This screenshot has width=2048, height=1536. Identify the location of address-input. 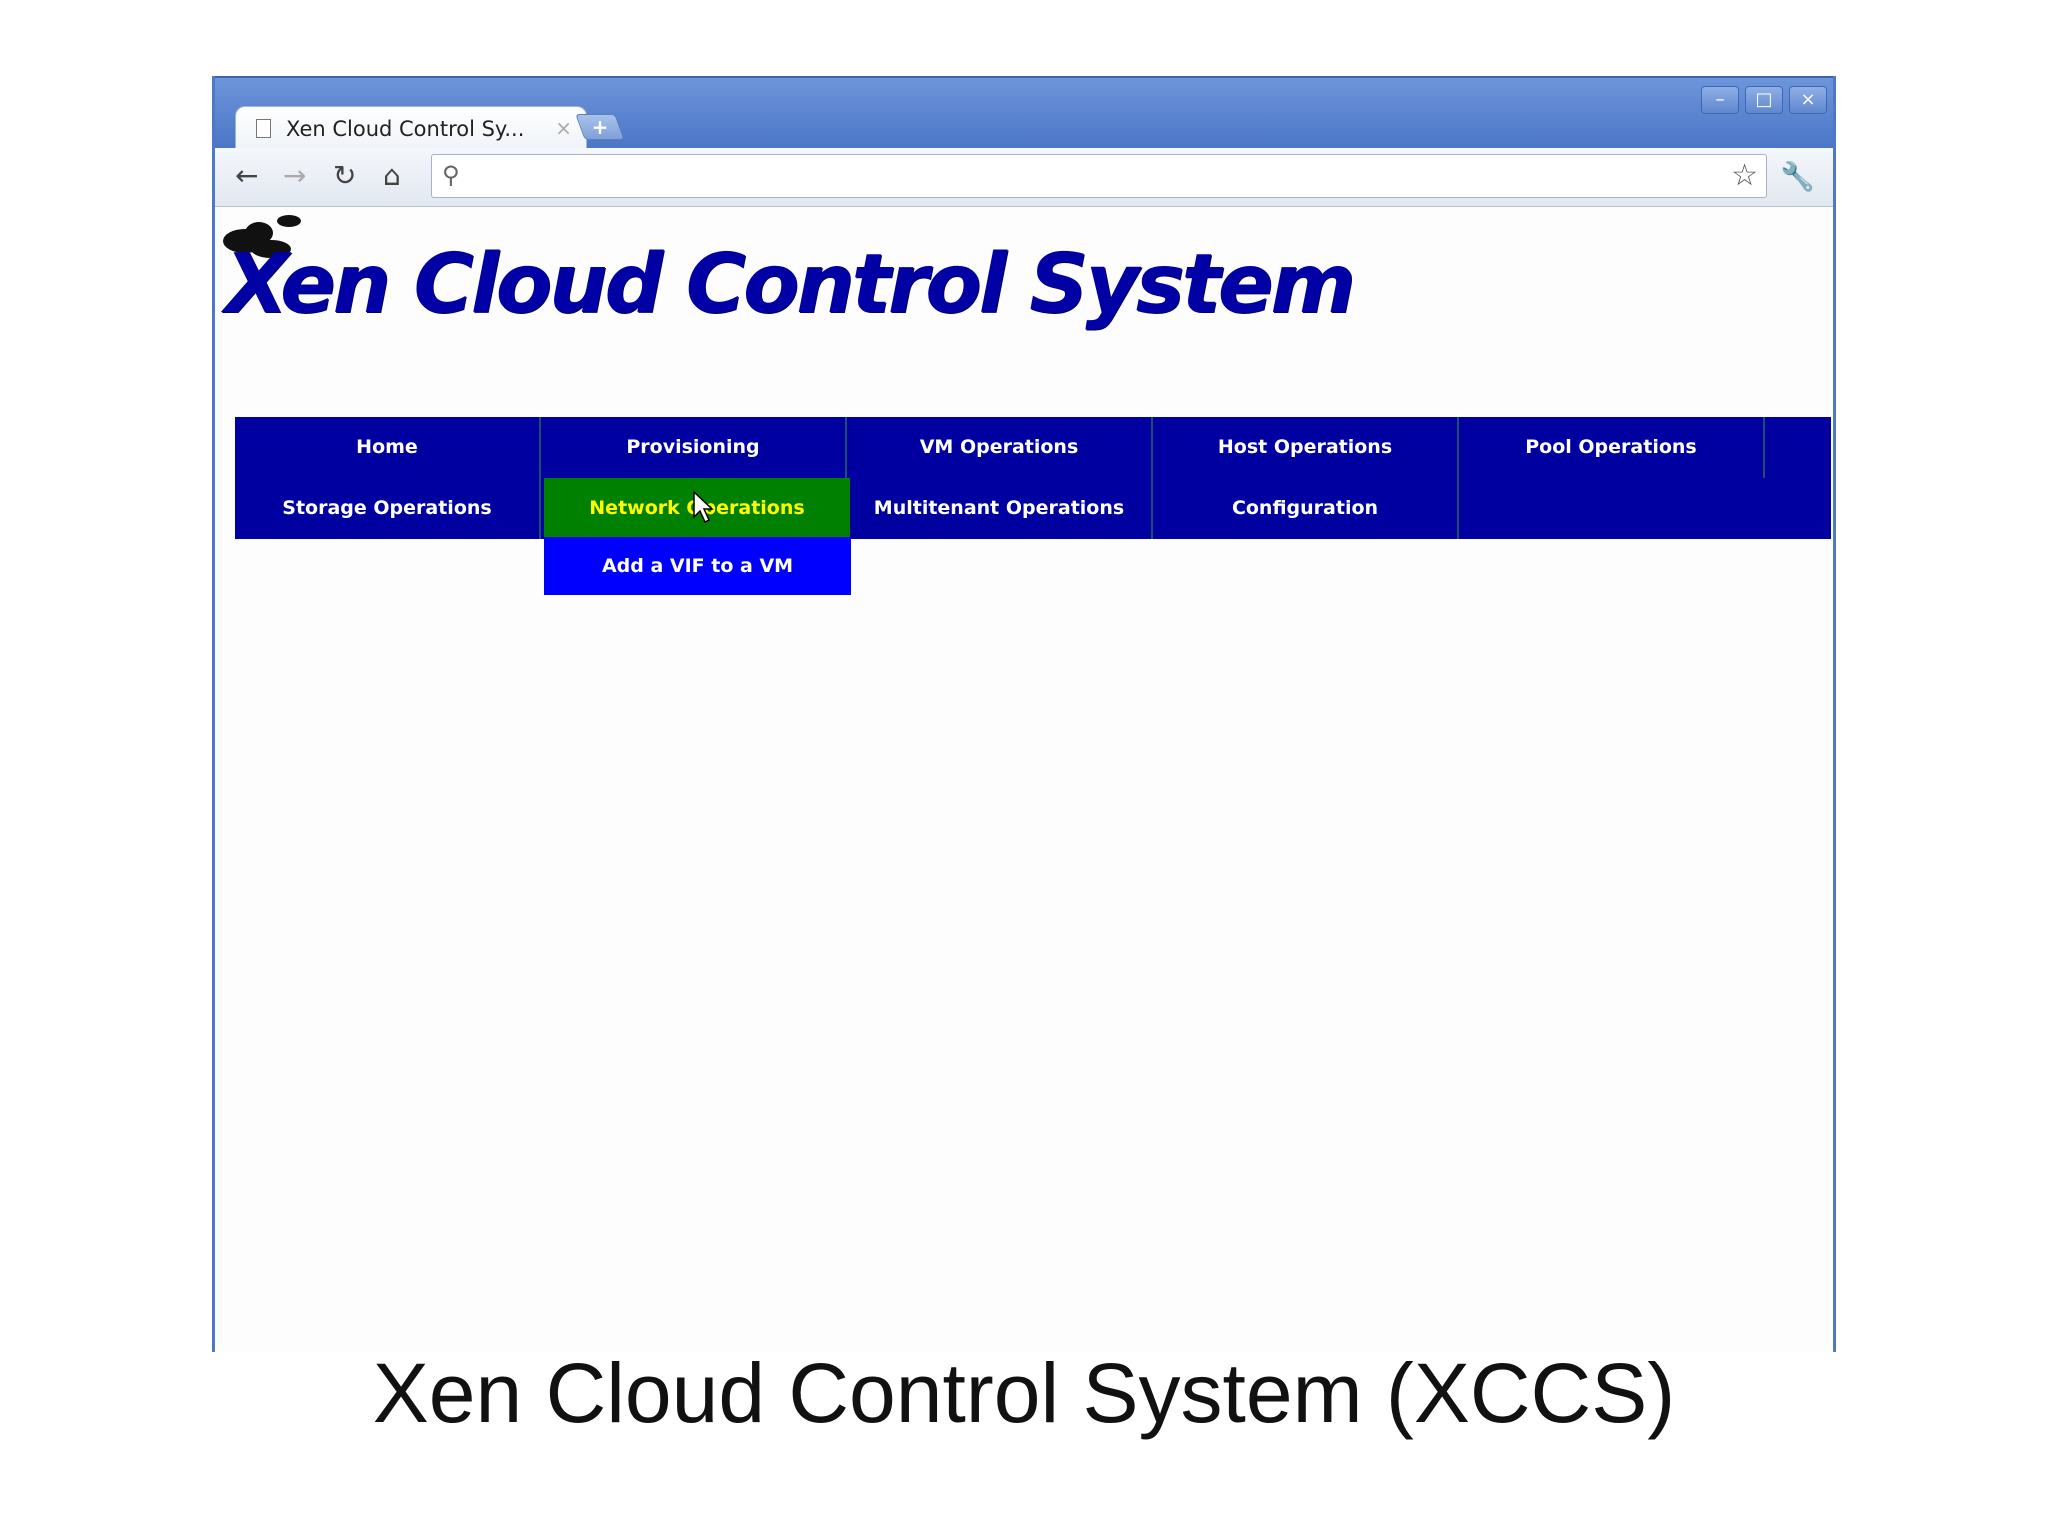
(1080, 177).